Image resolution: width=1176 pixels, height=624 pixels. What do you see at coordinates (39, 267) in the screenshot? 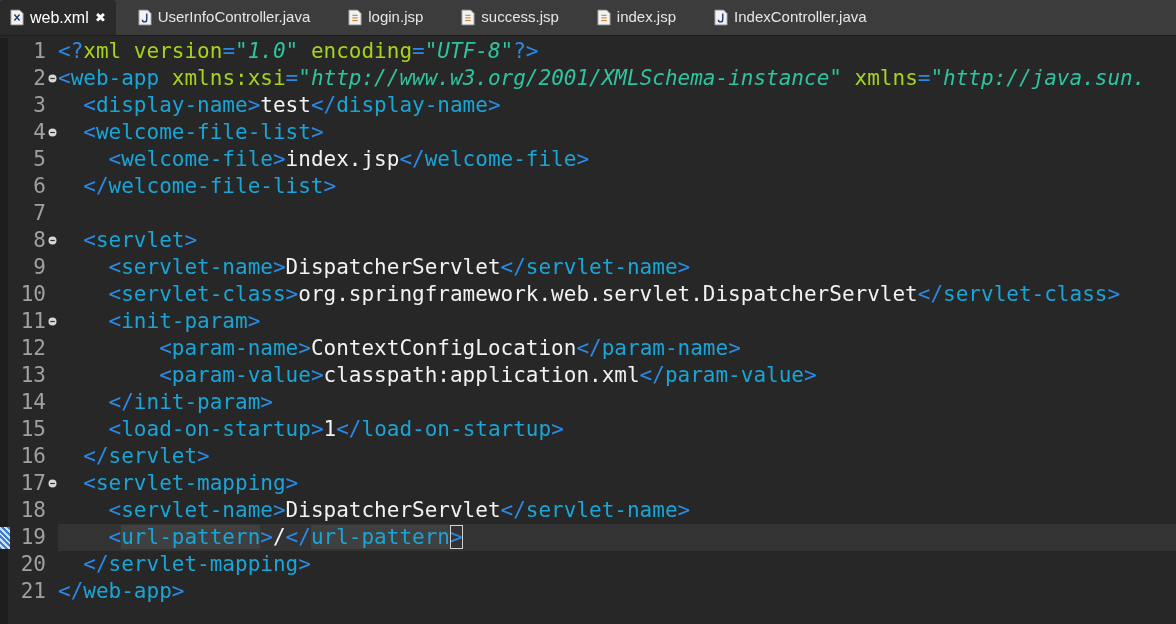
I see `line-number: 9` at bounding box center [39, 267].